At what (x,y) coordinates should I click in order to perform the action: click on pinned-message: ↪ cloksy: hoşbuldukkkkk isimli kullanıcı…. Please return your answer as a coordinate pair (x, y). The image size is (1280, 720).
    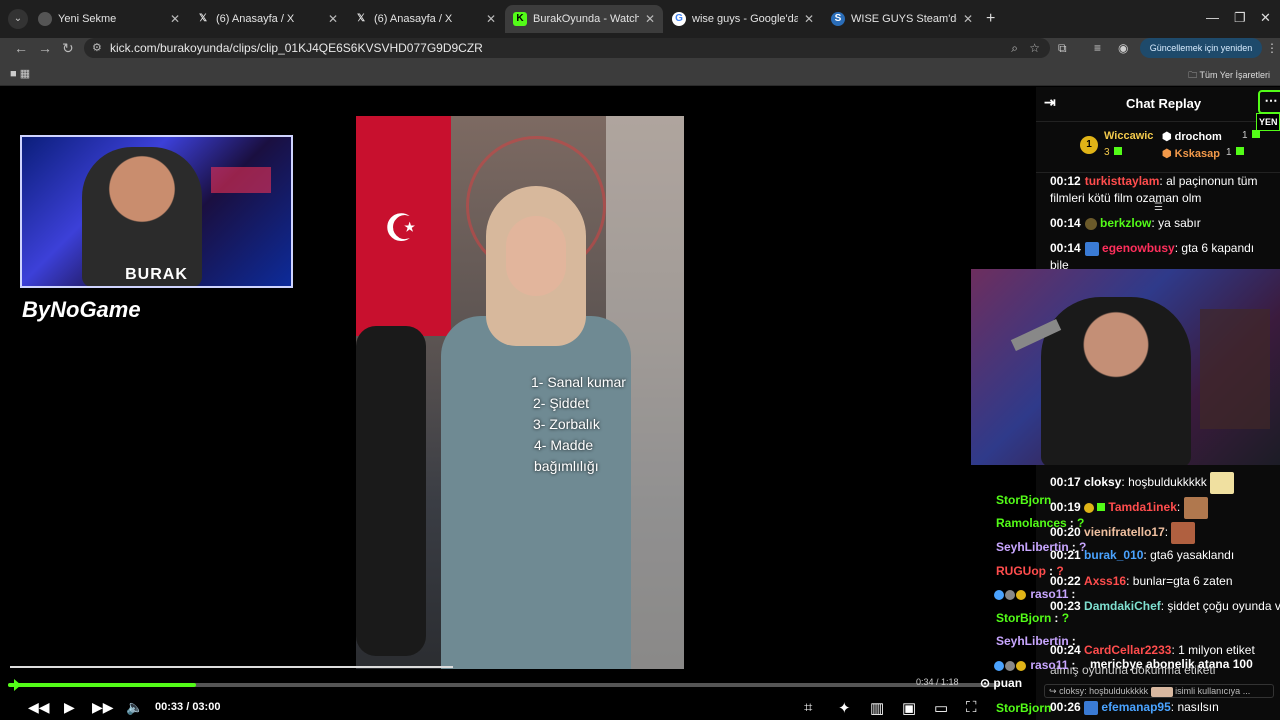
    Looking at the image, I should click on (1159, 691).